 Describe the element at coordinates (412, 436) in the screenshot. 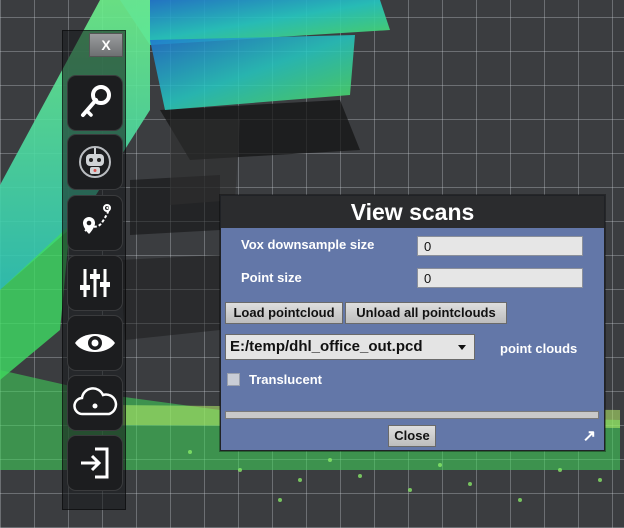

I see `close-button: Close` at that location.